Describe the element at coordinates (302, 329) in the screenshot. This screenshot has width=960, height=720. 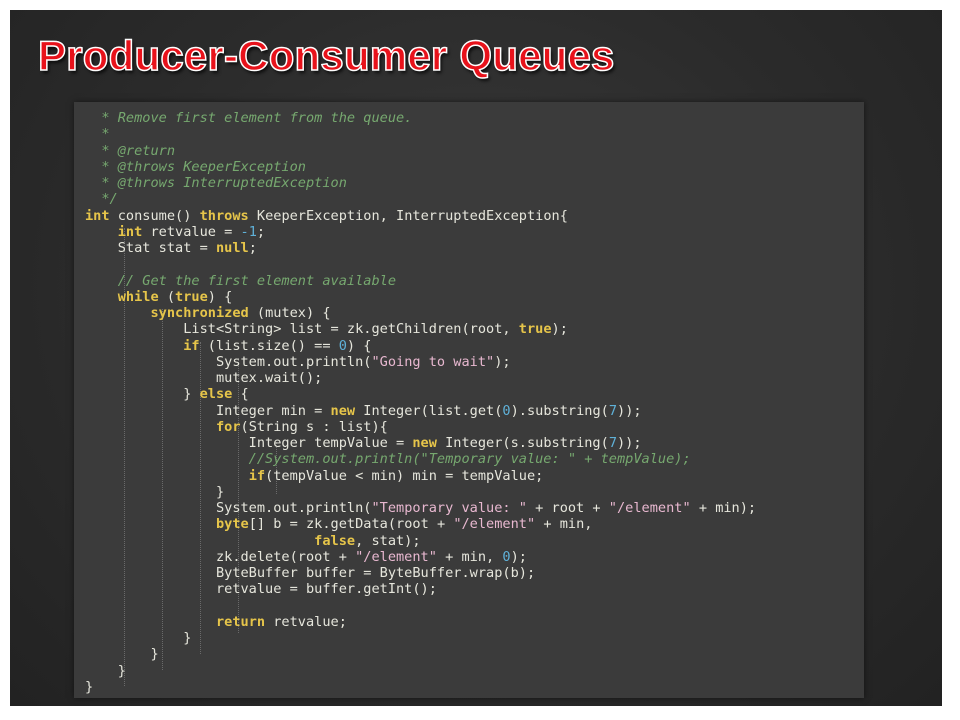
I see `code-token: List<String> list = zk.getChildren(root,` at that location.